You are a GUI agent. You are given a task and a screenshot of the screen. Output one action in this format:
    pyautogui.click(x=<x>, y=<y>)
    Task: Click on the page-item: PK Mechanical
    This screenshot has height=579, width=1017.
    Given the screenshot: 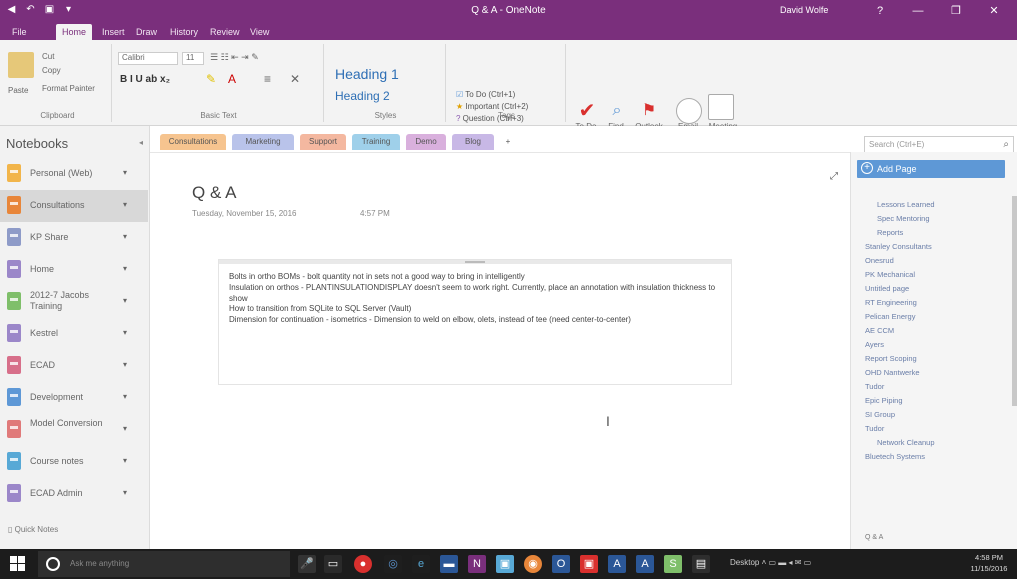 What is the action you would take?
    pyautogui.click(x=890, y=274)
    